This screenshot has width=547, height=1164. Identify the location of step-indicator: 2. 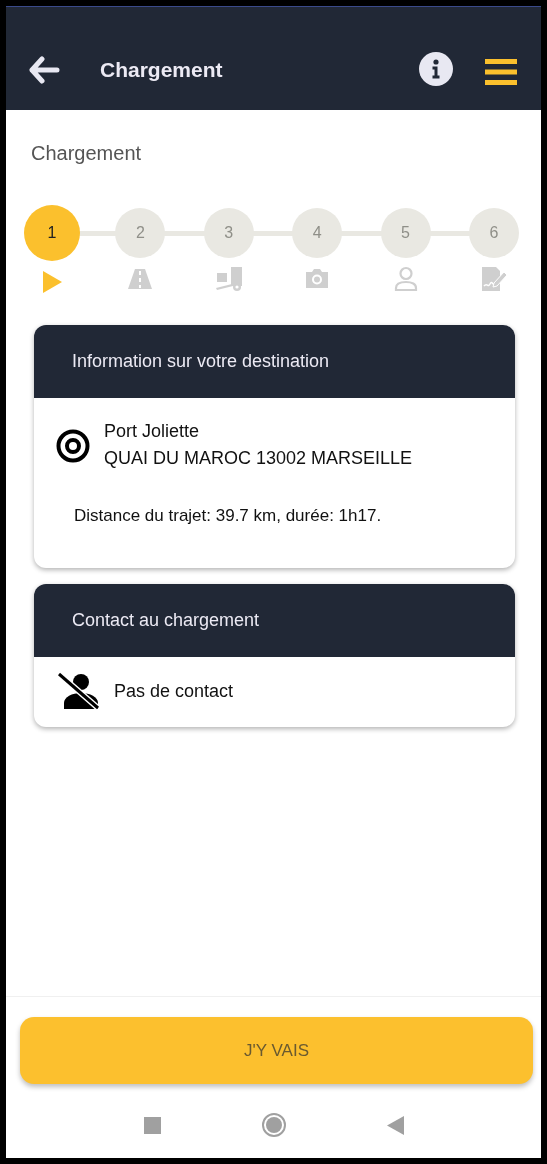
(140, 233).